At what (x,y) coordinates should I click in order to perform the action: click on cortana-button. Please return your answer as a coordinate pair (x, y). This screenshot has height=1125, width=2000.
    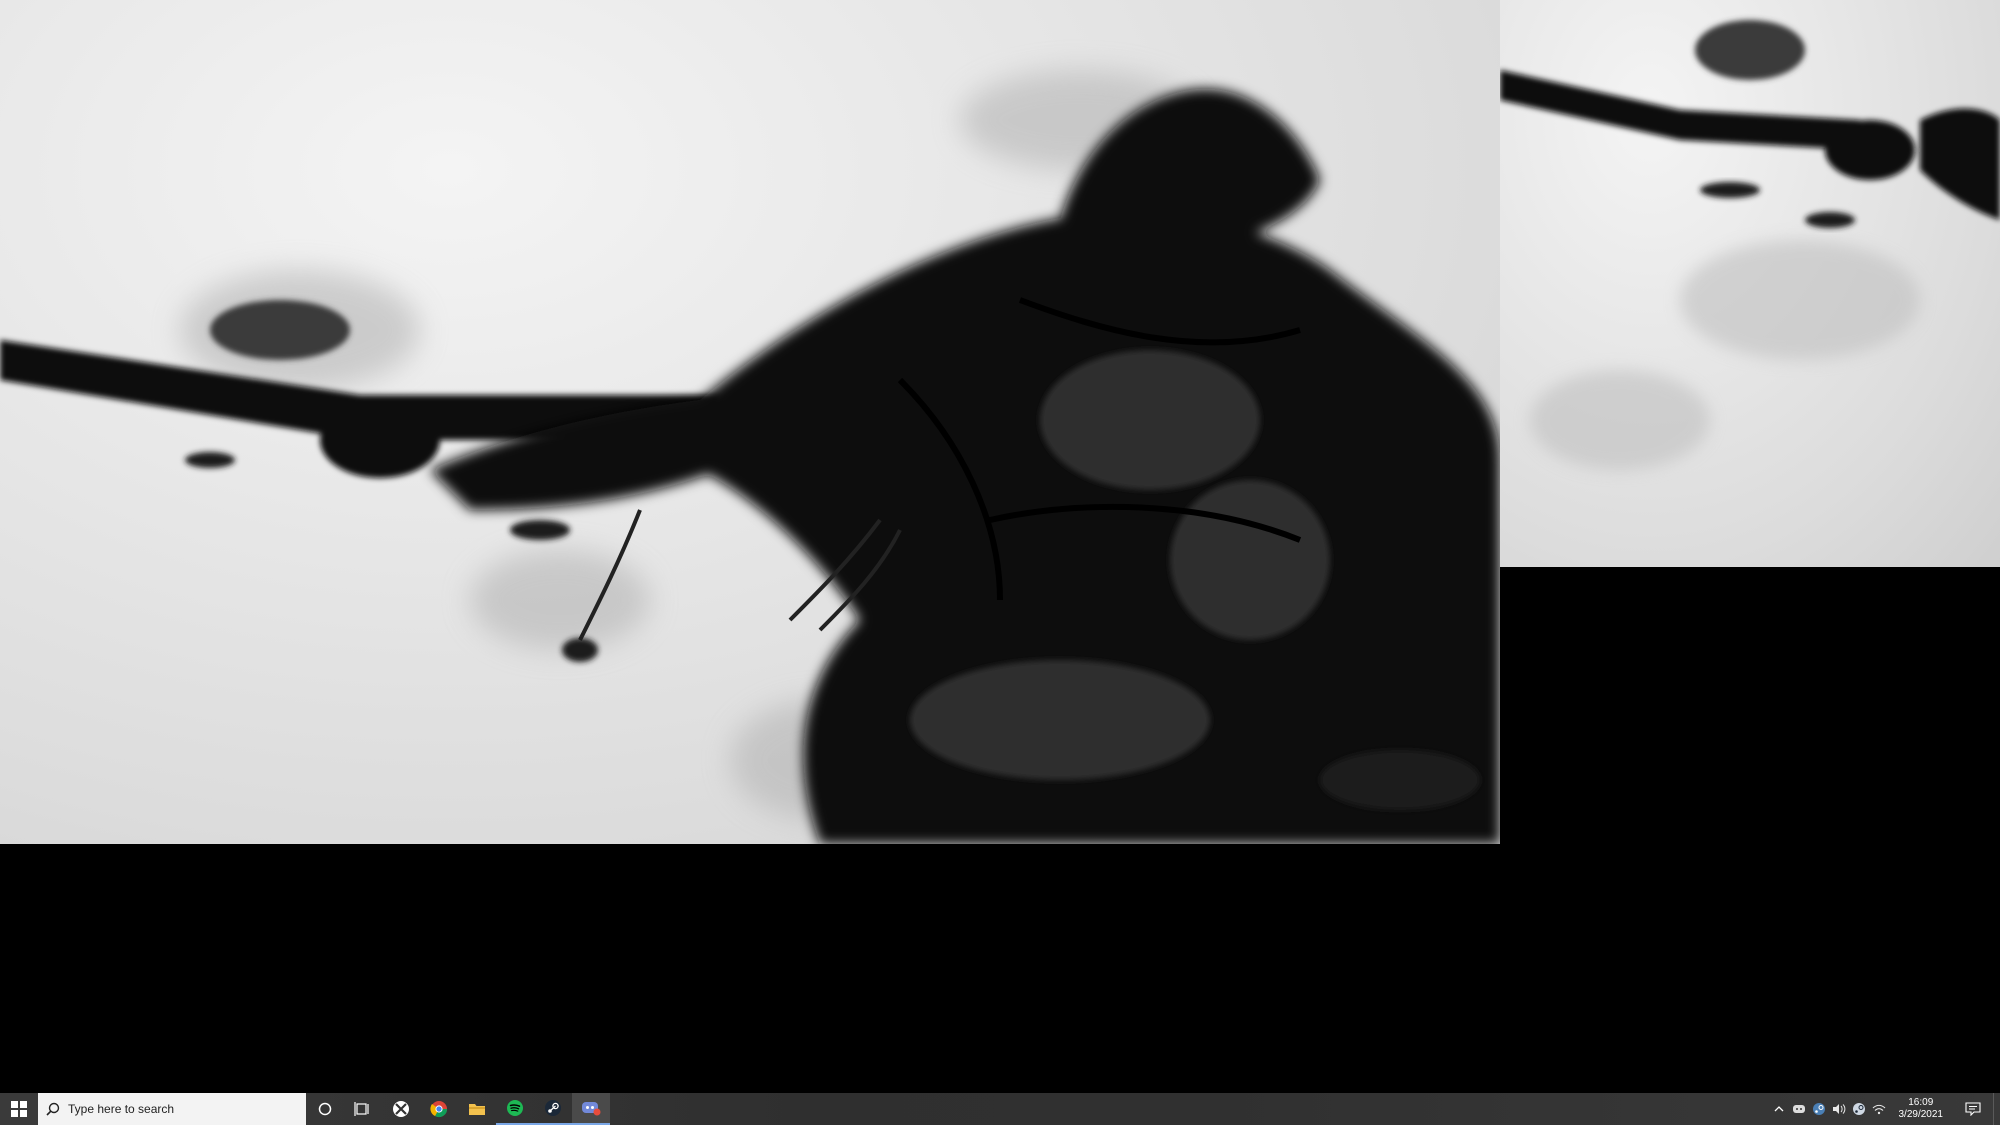
    Looking at the image, I should click on (325, 1109).